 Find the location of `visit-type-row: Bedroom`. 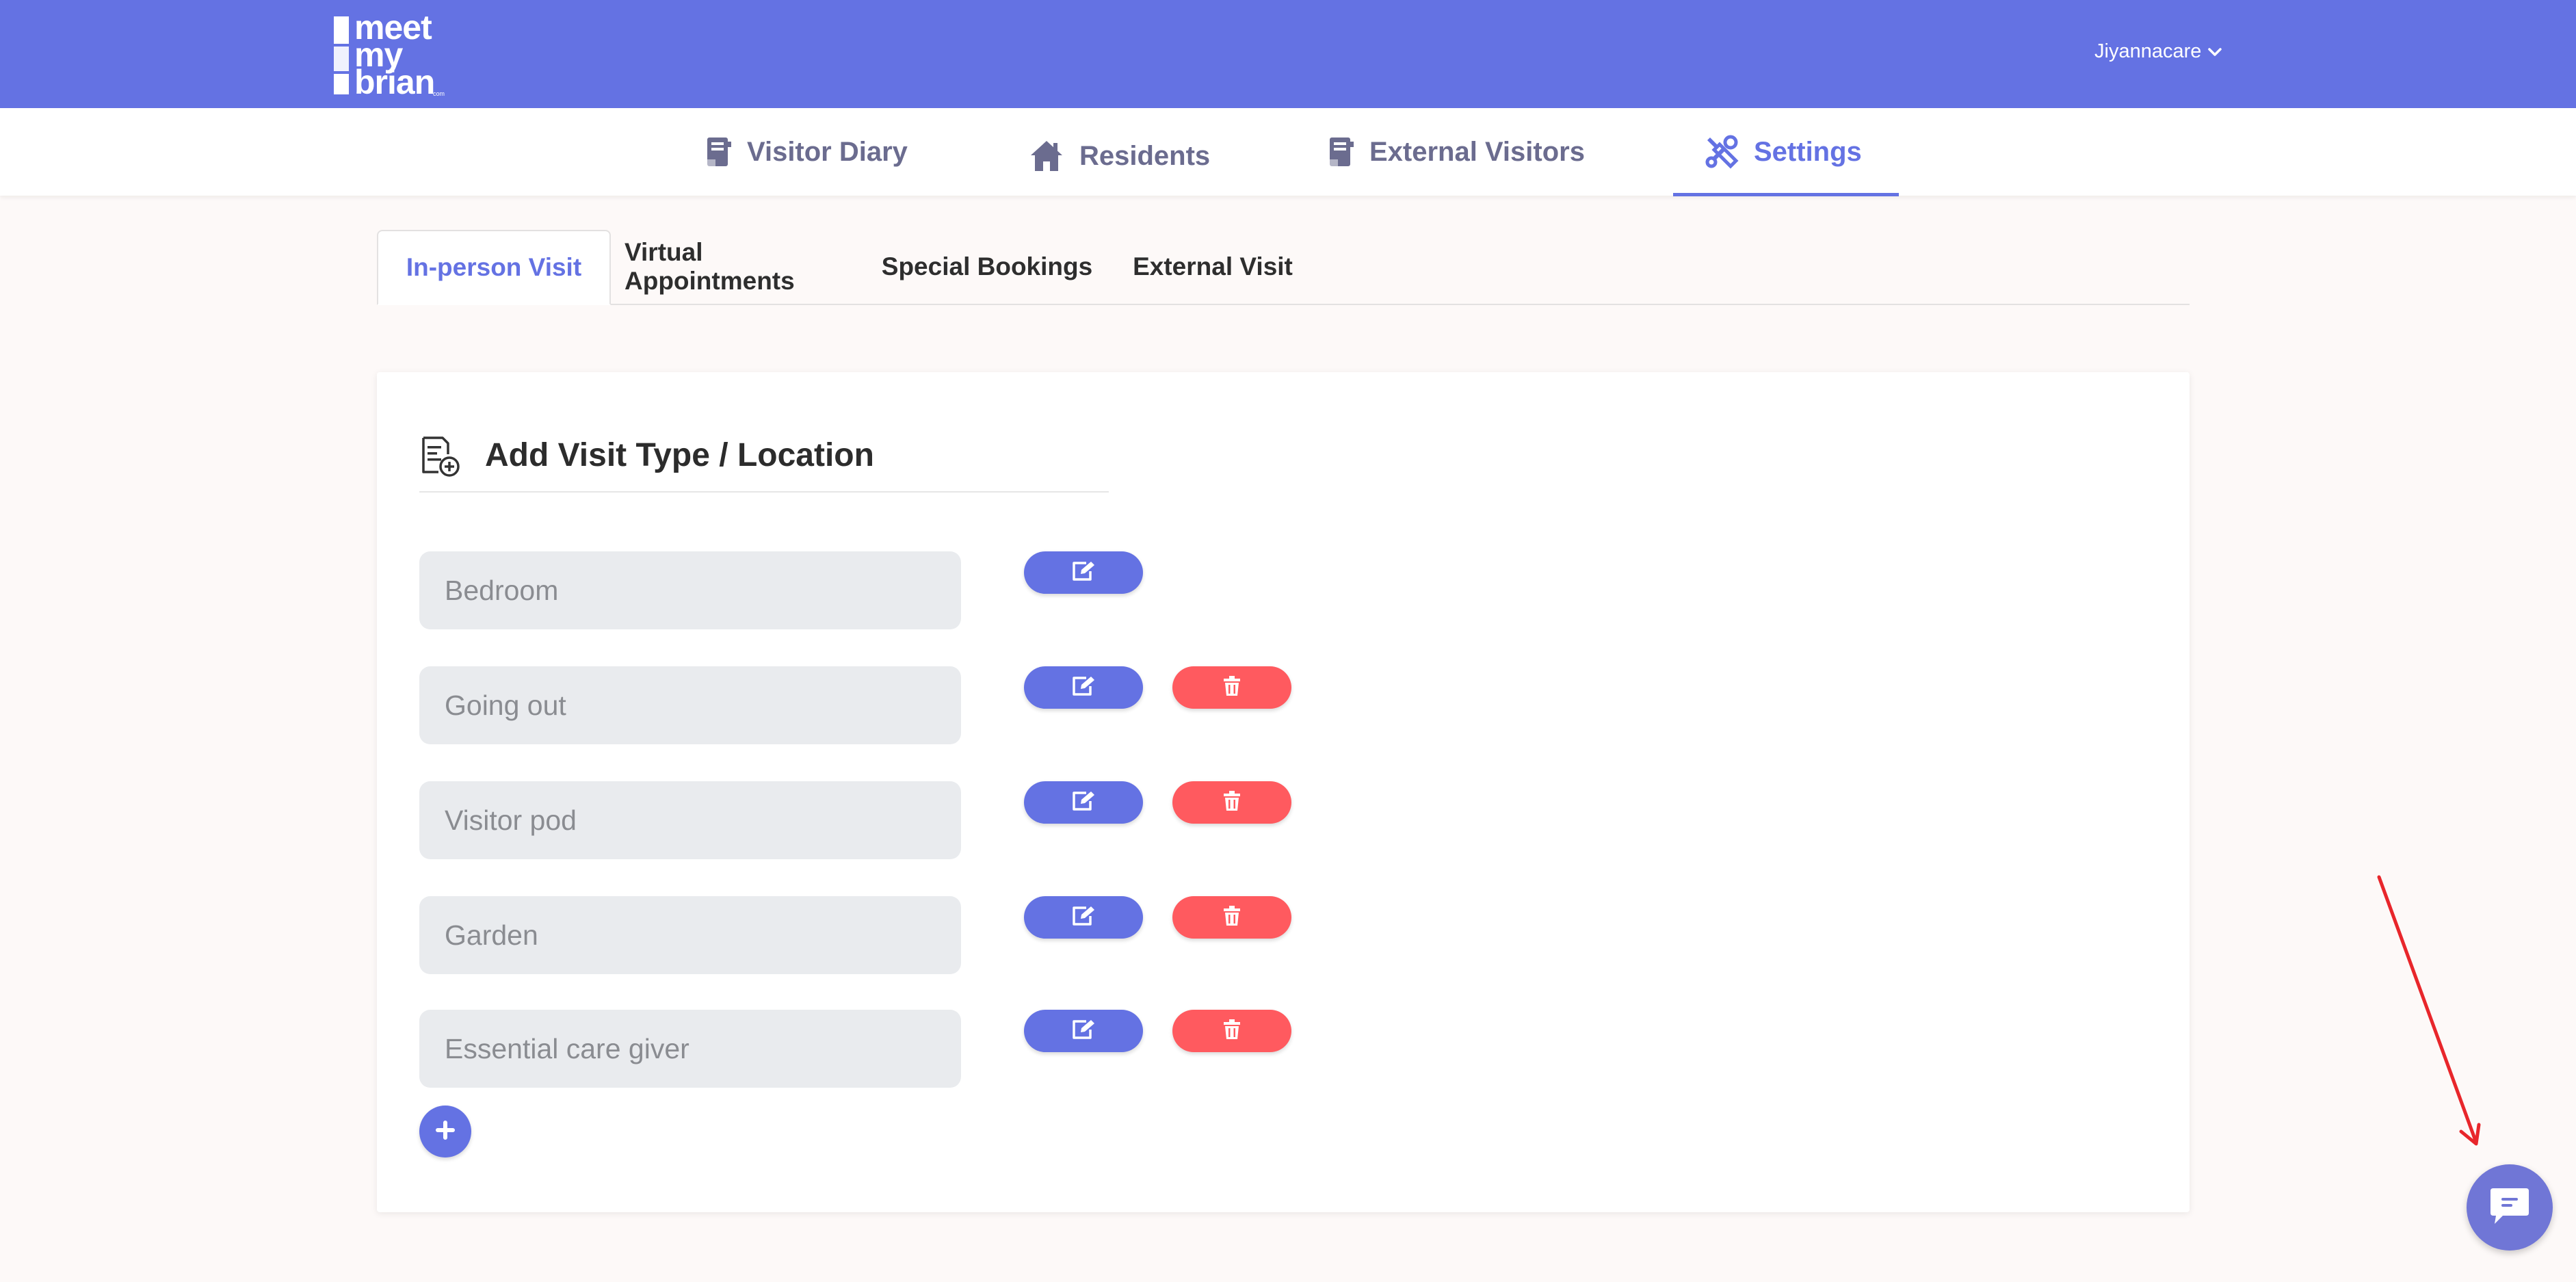

visit-type-row: Bedroom is located at coordinates (829, 590).